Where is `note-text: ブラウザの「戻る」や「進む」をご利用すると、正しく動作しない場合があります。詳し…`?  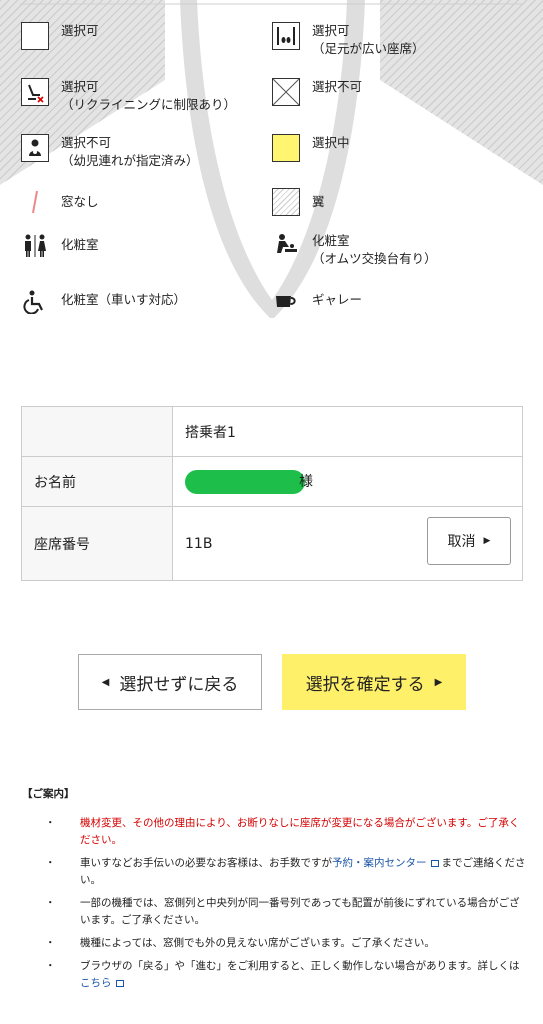 note-text: ブラウザの「戻る」や「進む」をご利用すると、正しく動作しない場合があります。詳し… is located at coordinates (300, 966).